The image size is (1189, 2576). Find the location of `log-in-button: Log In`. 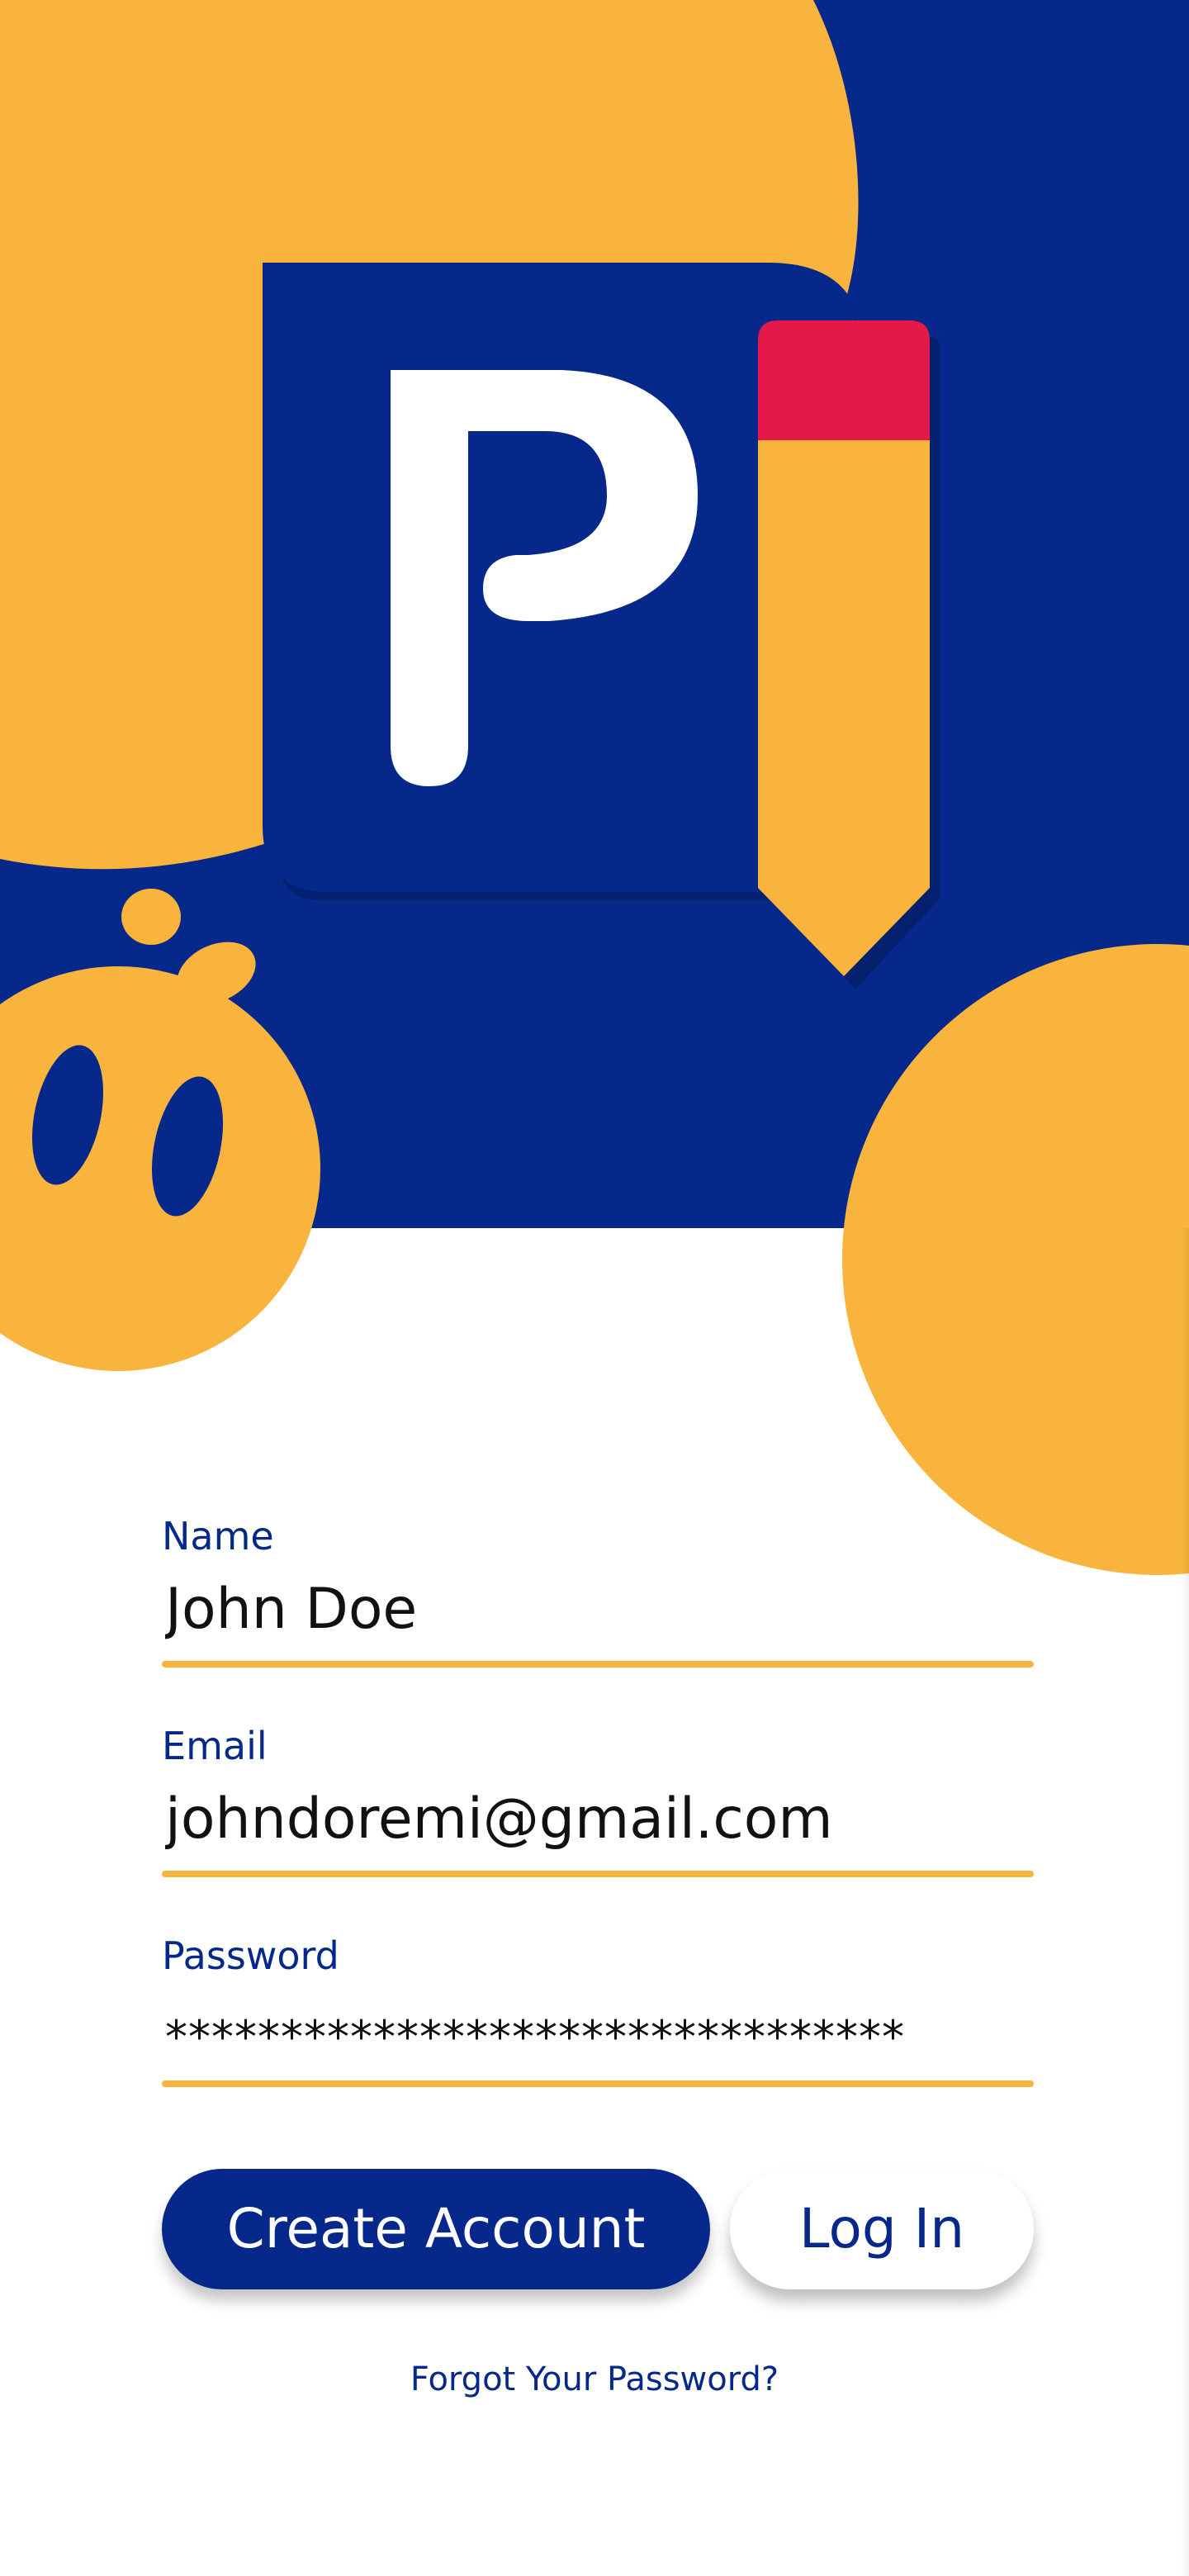

log-in-button: Log In is located at coordinates (882, 2229).